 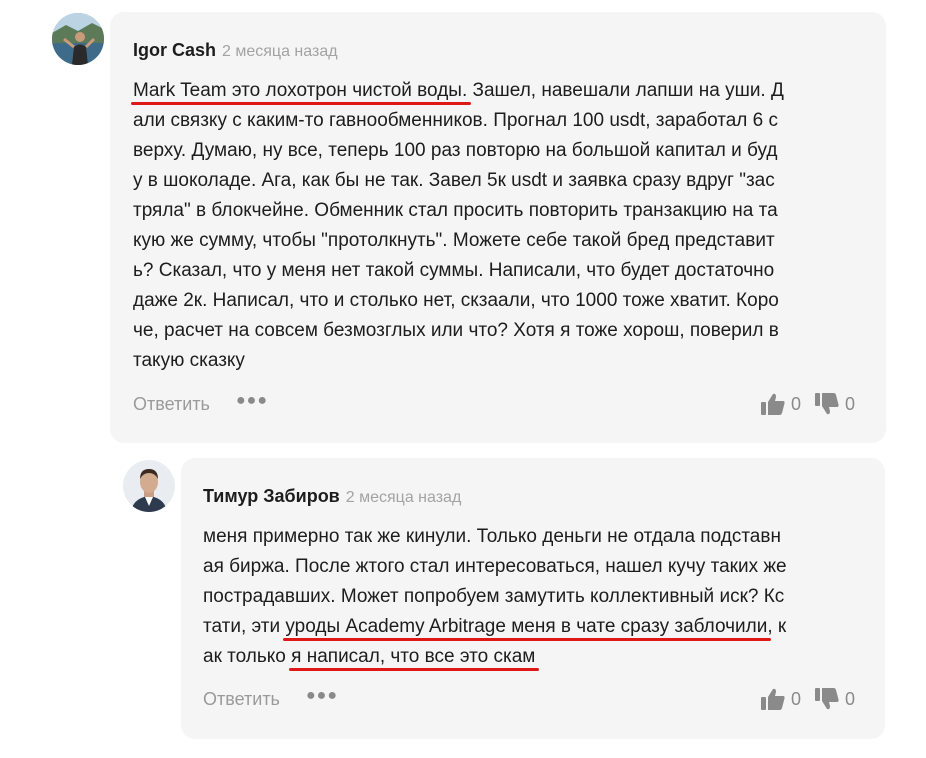 I want to click on comment-author: Igor Cash, so click(x=174, y=50).